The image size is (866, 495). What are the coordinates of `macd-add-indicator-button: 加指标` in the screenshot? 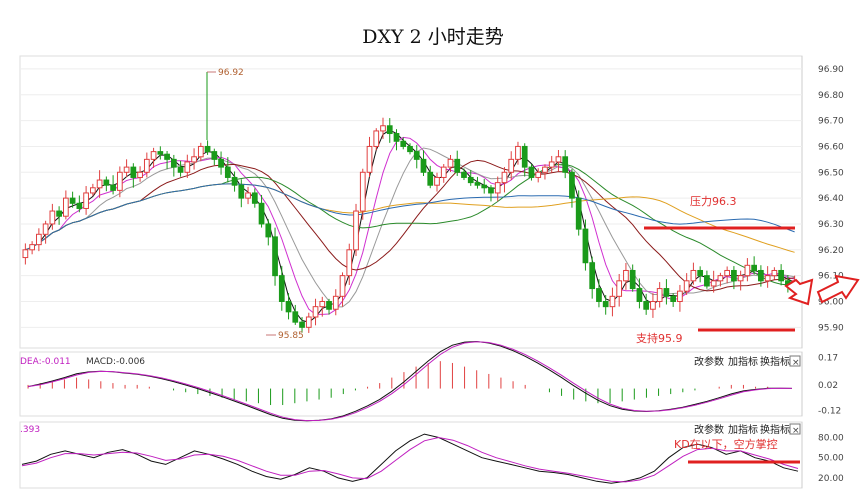 It's located at (743, 361).